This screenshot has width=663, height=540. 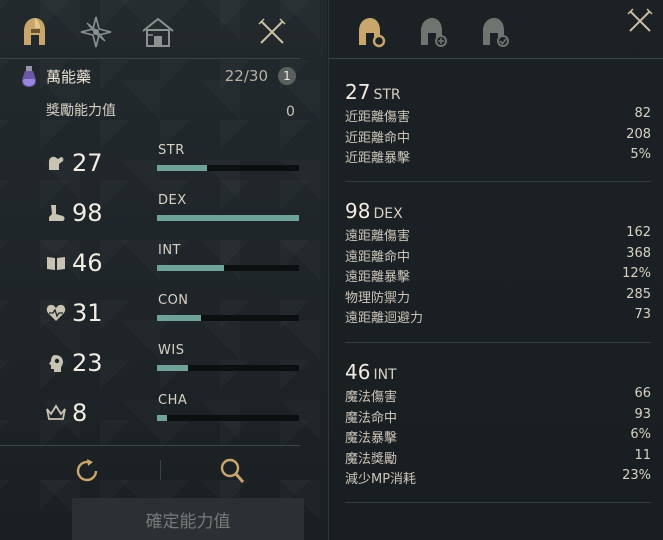 I want to click on elixir-row: 萬能藥 22/30 1, so click(x=159, y=78).